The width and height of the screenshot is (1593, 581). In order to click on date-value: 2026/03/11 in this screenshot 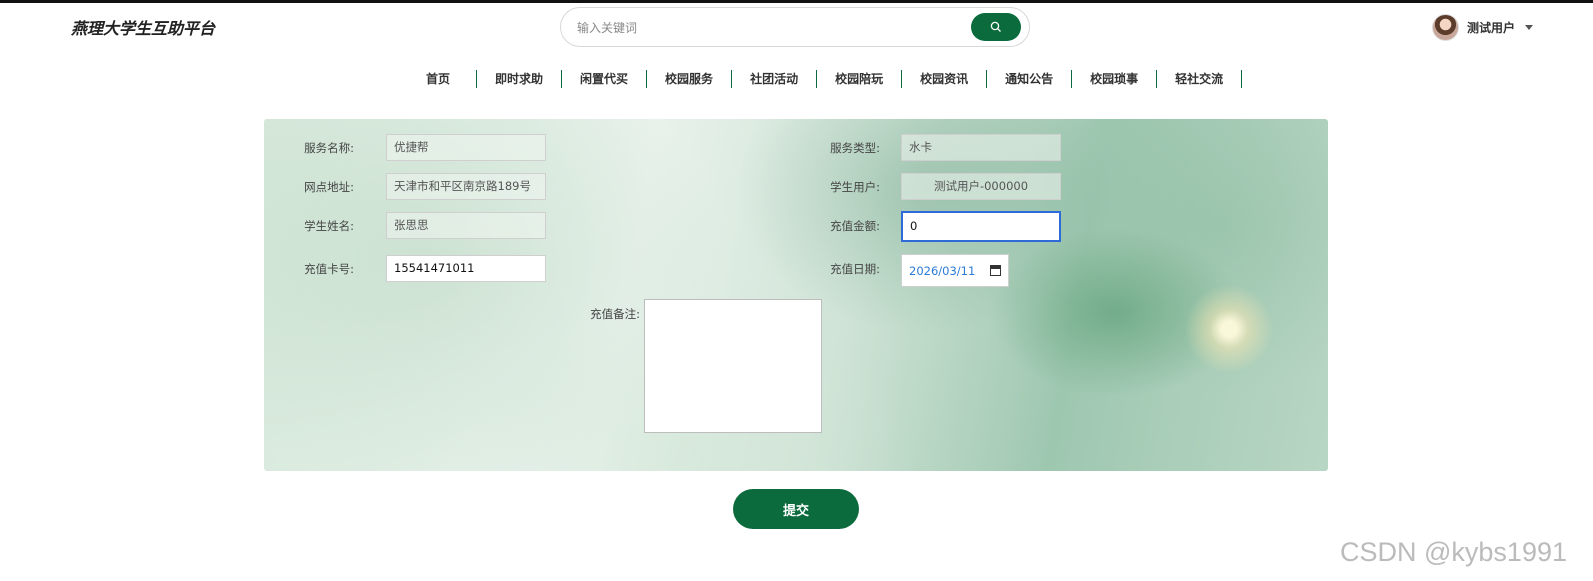, I will do `click(942, 270)`.